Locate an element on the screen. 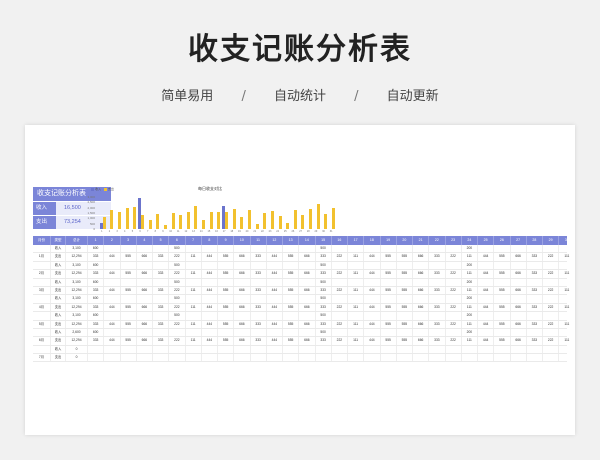 The image size is (600, 460). day-cell: 600 is located at coordinates (96, 316).